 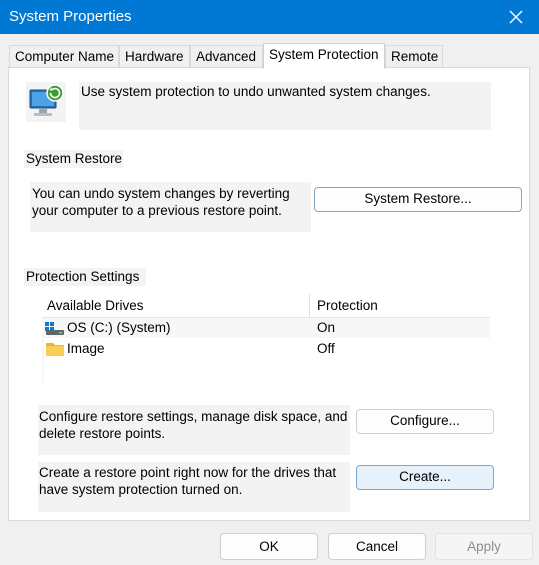 I want to click on column-header-available-drives: Available Drives, so click(x=95, y=305).